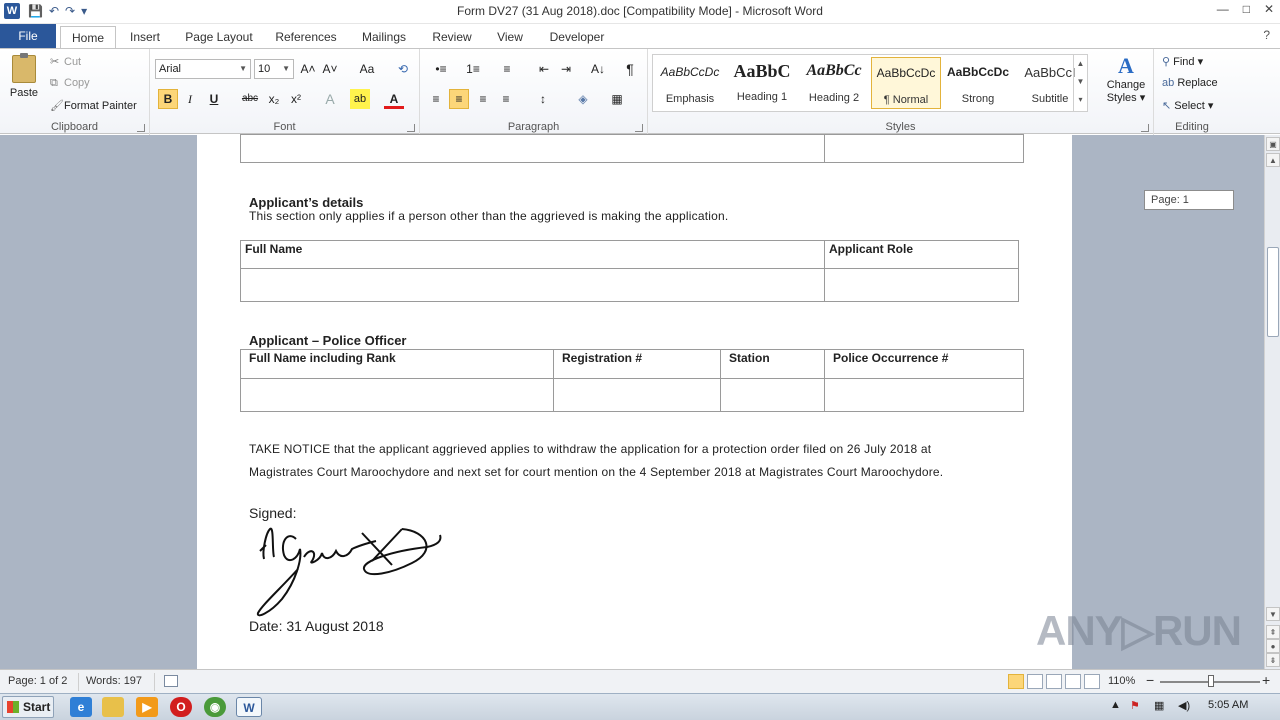  What do you see at coordinates (1273, 160) in the screenshot?
I see `scroll-up-icon: ▲` at bounding box center [1273, 160].